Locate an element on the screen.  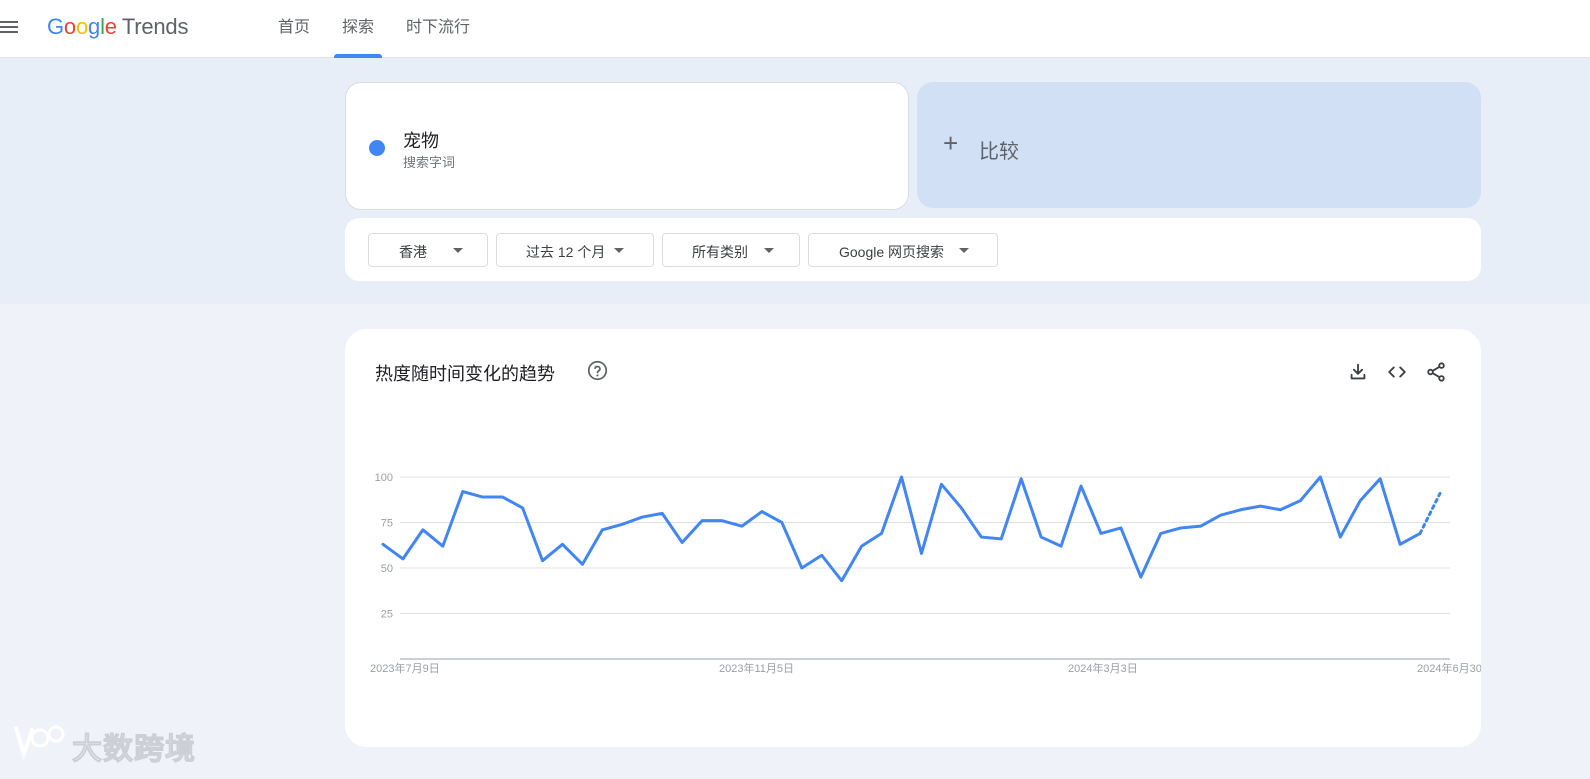
nav-explore: 探索 is located at coordinates (358, 29).